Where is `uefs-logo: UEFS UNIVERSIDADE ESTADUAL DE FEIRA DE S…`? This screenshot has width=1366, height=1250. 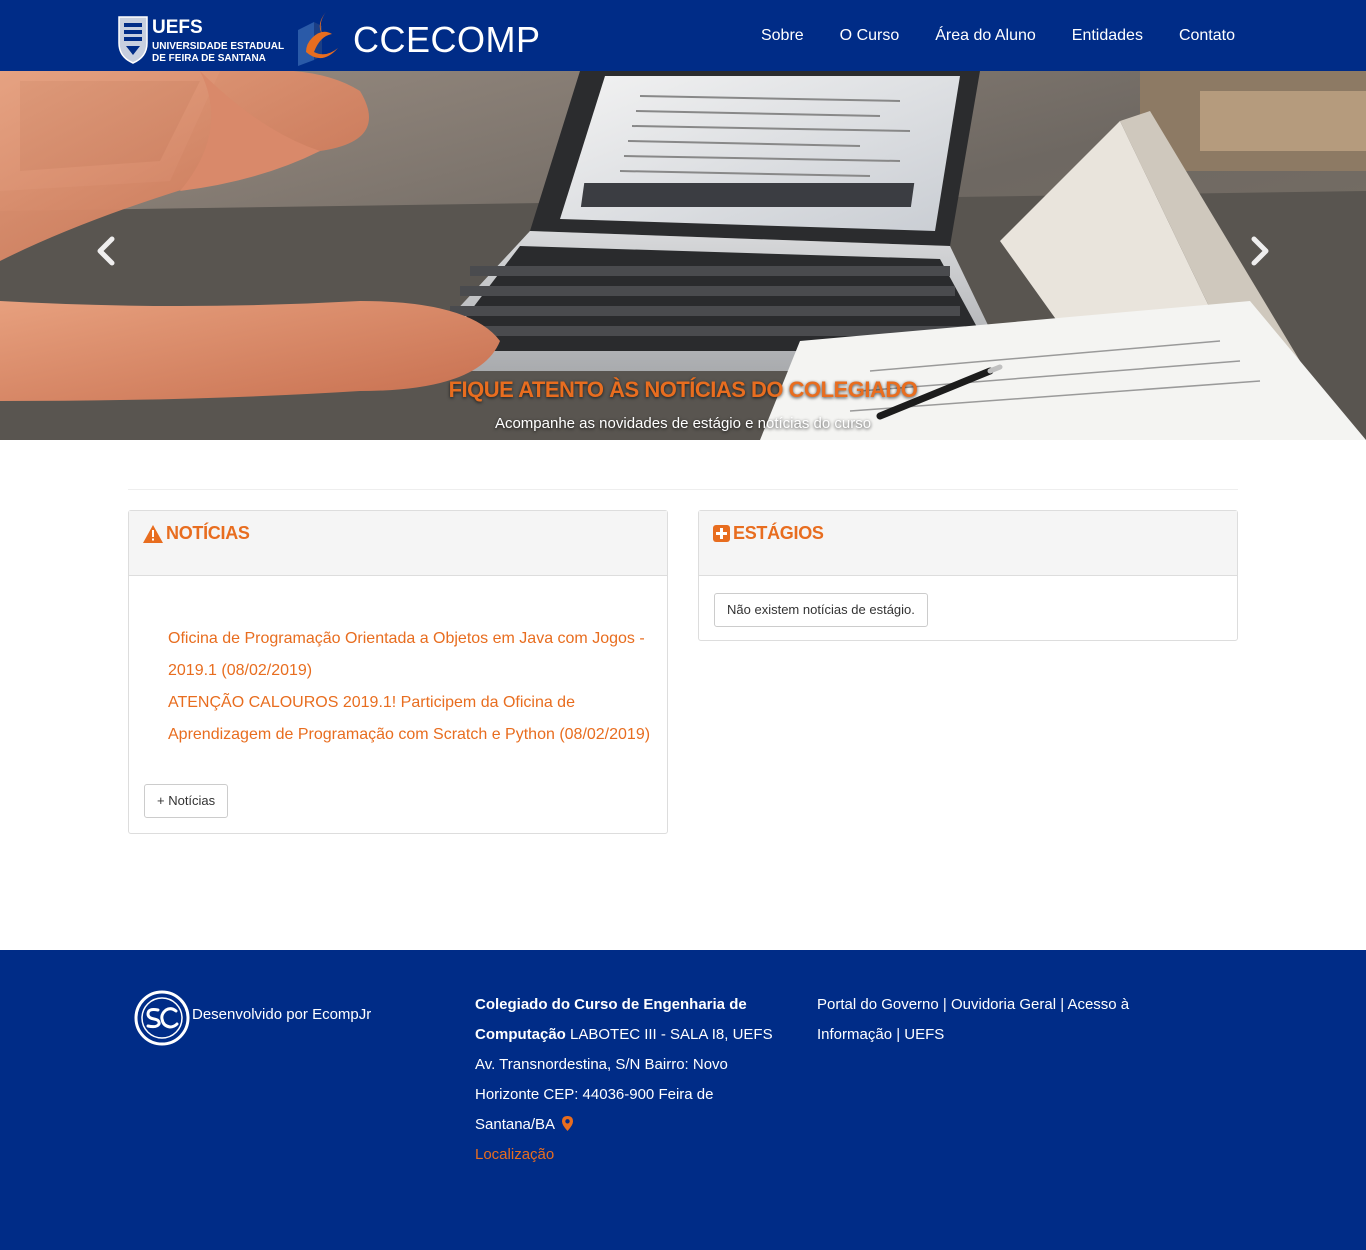
uefs-logo: UEFS UNIVERSIDADE ESTADUAL DE FEIRA DE S… is located at coordinates (204, 40).